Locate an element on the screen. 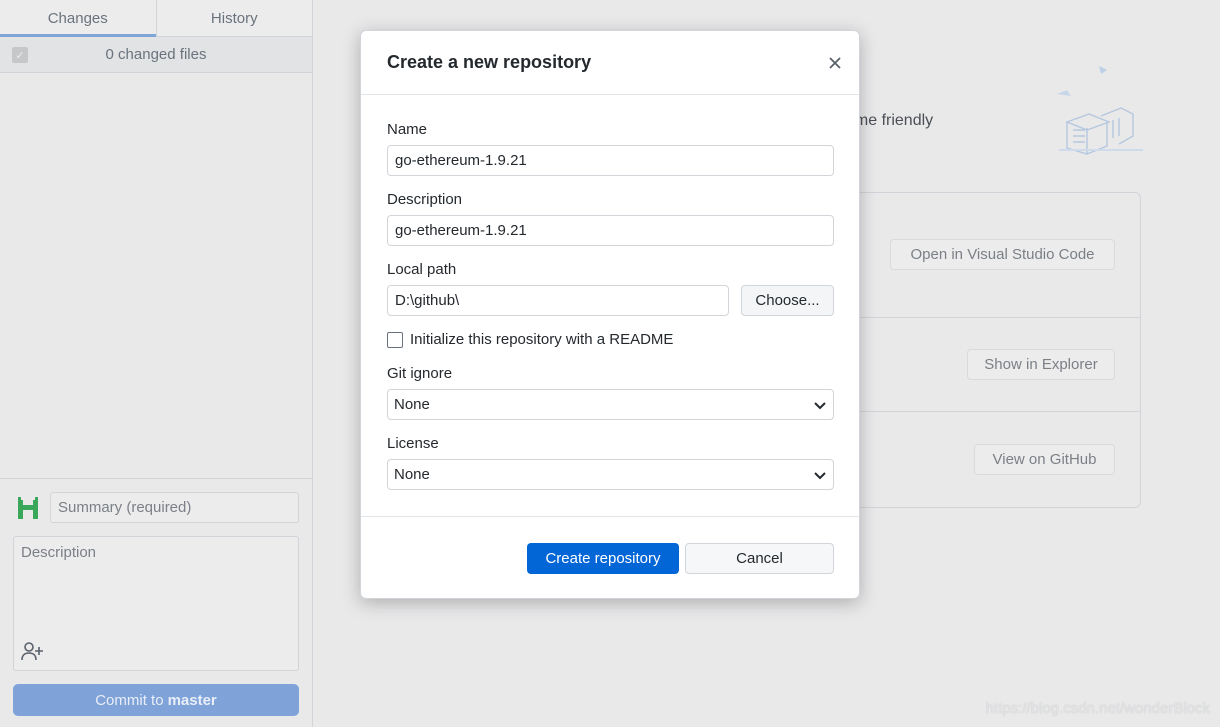 The height and width of the screenshot is (727, 1220). sidebar-tabs: Changes History is located at coordinates (156, 18).